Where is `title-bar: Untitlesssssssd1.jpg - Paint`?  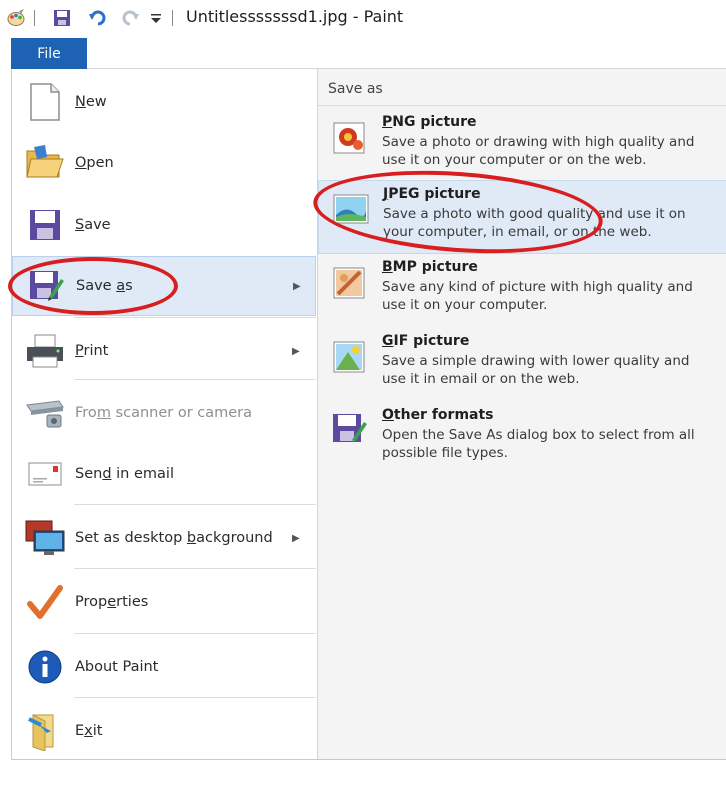
title-bar: Untitlesssssssd1.jpg - Paint is located at coordinates (363, 19).